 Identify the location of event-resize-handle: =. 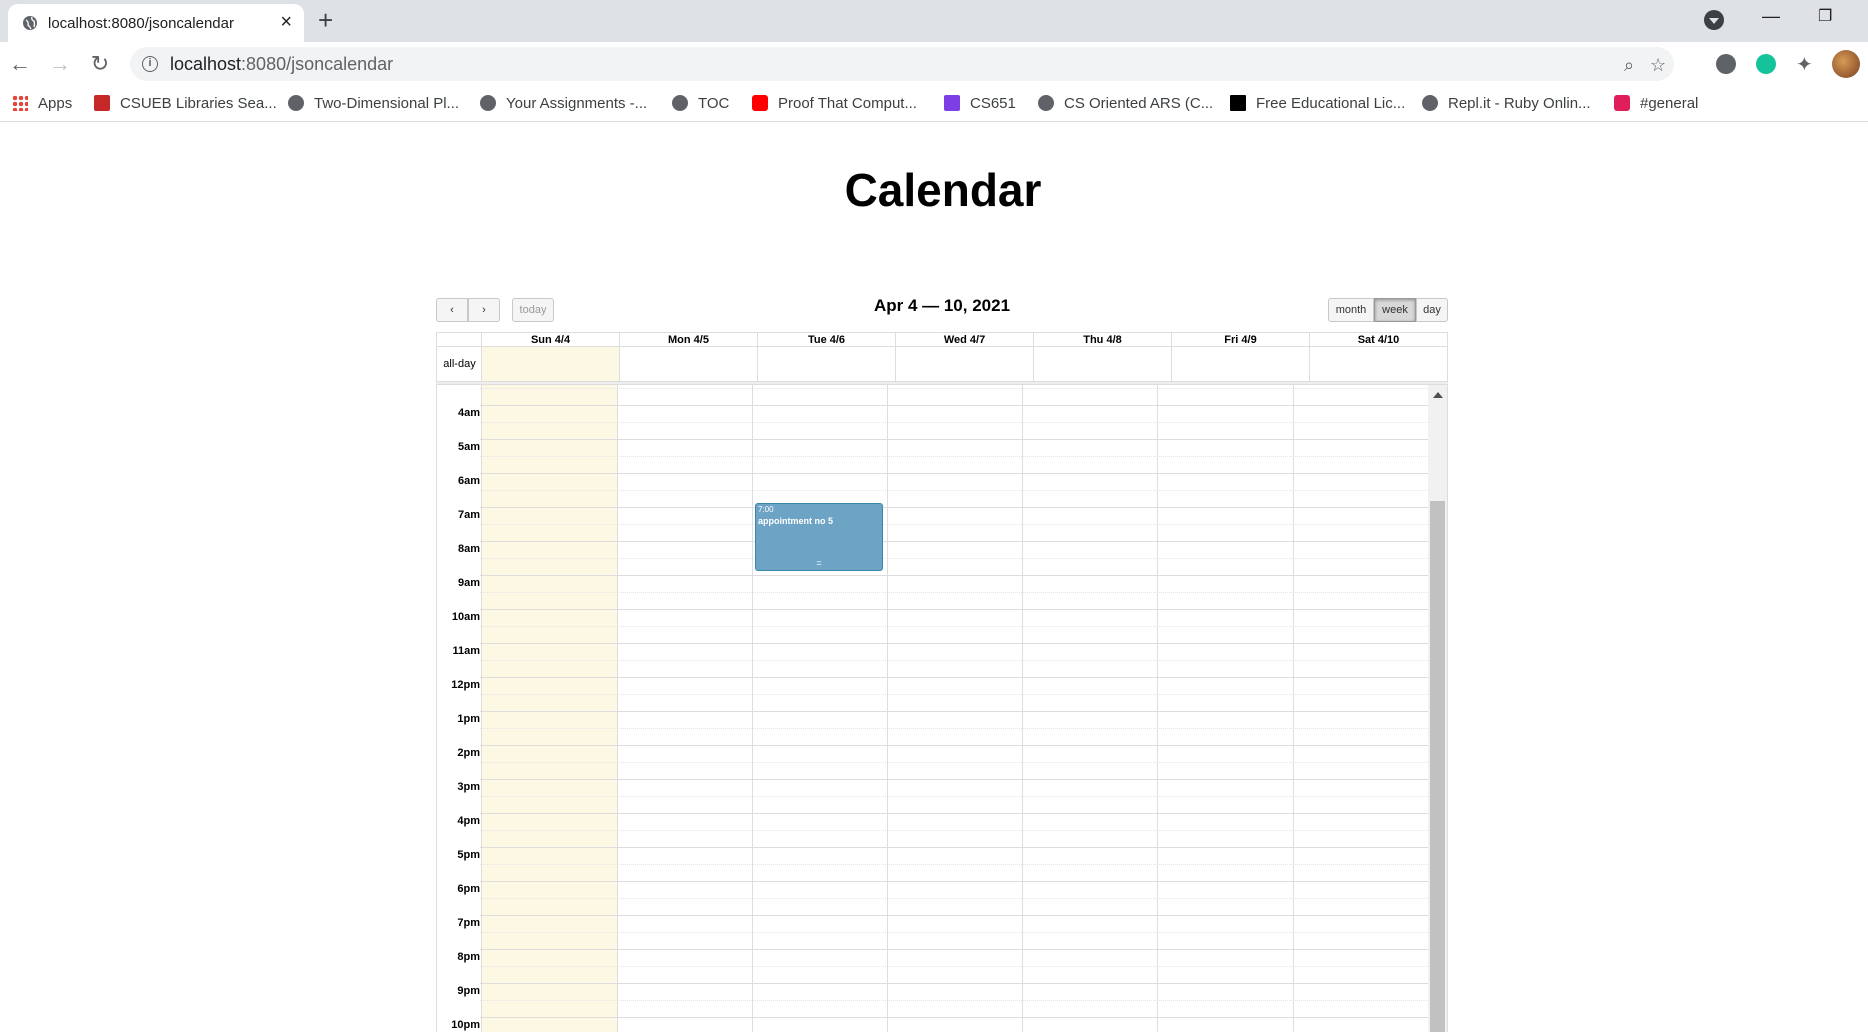
(819, 563).